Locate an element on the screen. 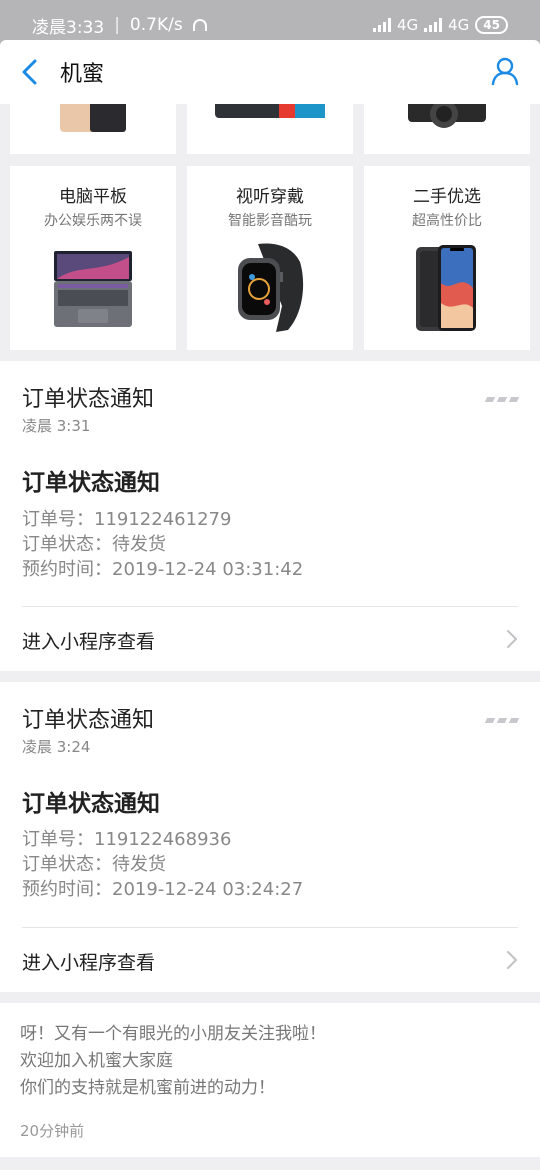 This screenshot has width=540, height=1170. category-title: 二手优选 is located at coordinates (447, 197).